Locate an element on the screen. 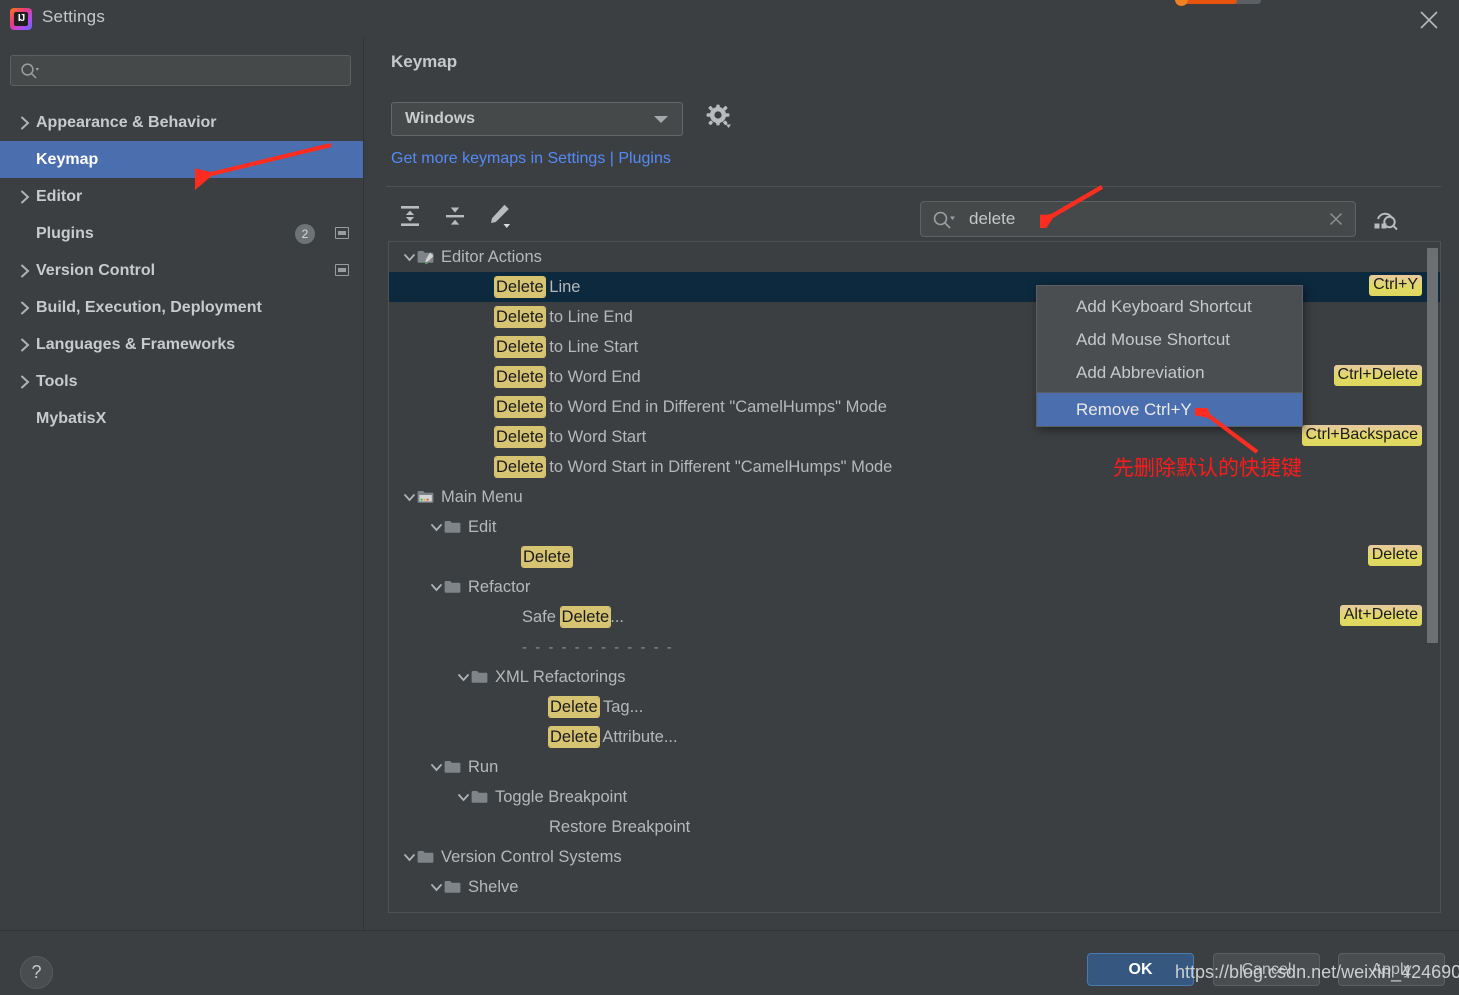 This screenshot has width=1459, height=995. sidebar-item-editor: Editor is located at coordinates (181, 196).